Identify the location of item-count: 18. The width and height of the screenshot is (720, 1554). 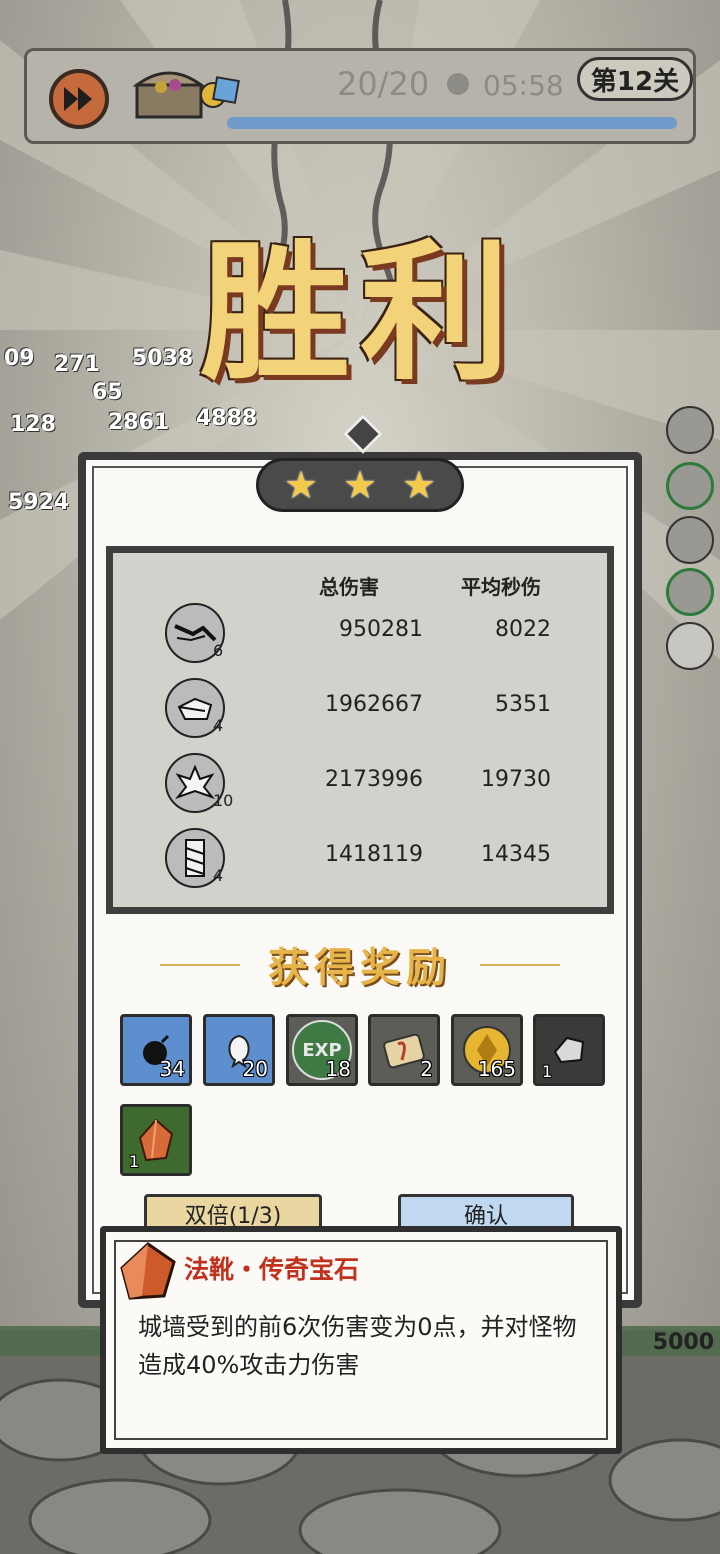
(338, 1069).